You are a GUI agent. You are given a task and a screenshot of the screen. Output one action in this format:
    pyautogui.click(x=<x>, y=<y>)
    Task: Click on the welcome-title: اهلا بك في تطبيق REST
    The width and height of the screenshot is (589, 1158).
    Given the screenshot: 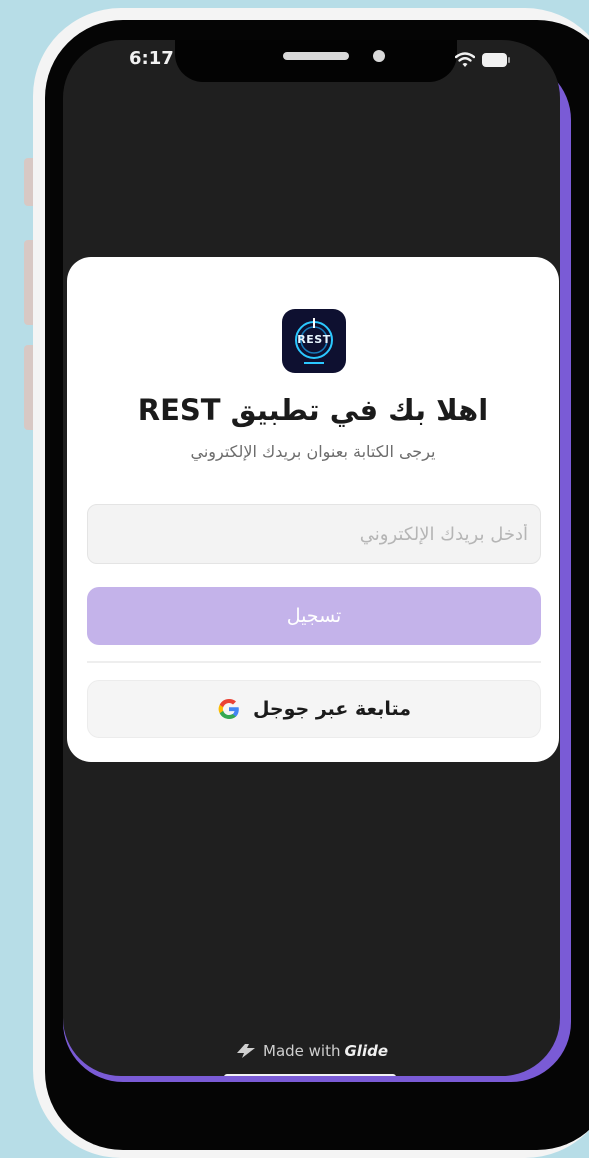 What is the action you would take?
    pyautogui.click(x=313, y=410)
    